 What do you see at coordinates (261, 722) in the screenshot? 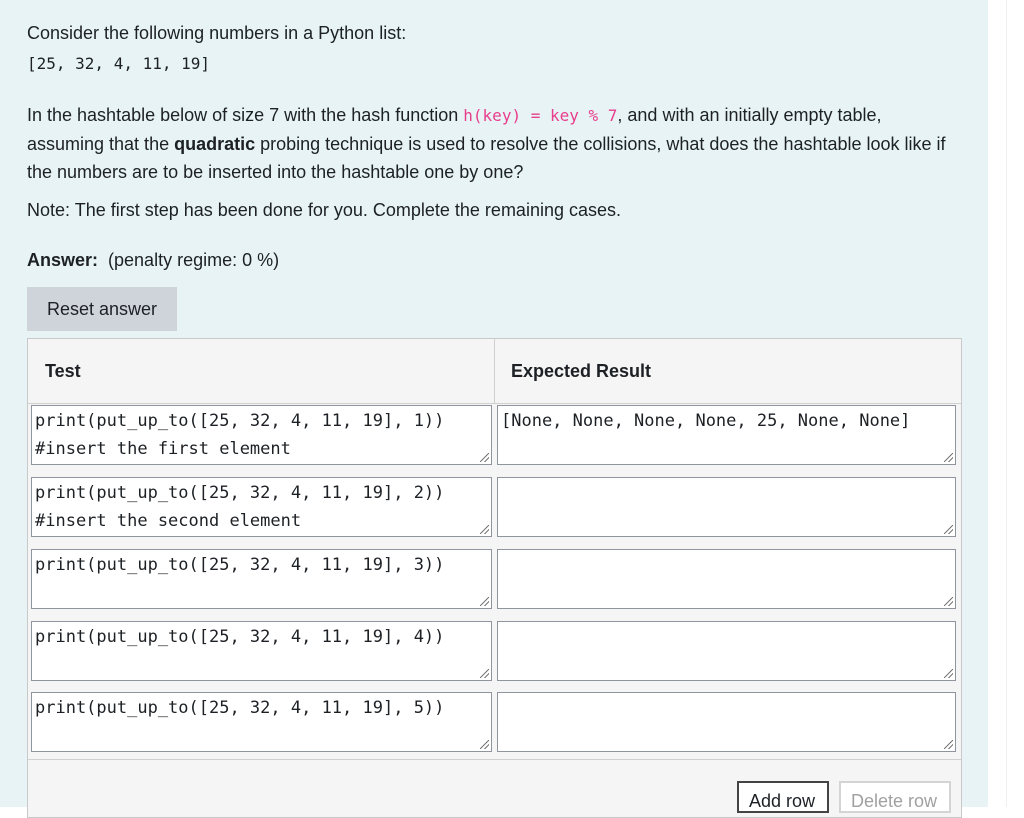
I see `test-cell-5: print(put_up_to([25, 32, 4, 11, 19], 5))` at bounding box center [261, 722].